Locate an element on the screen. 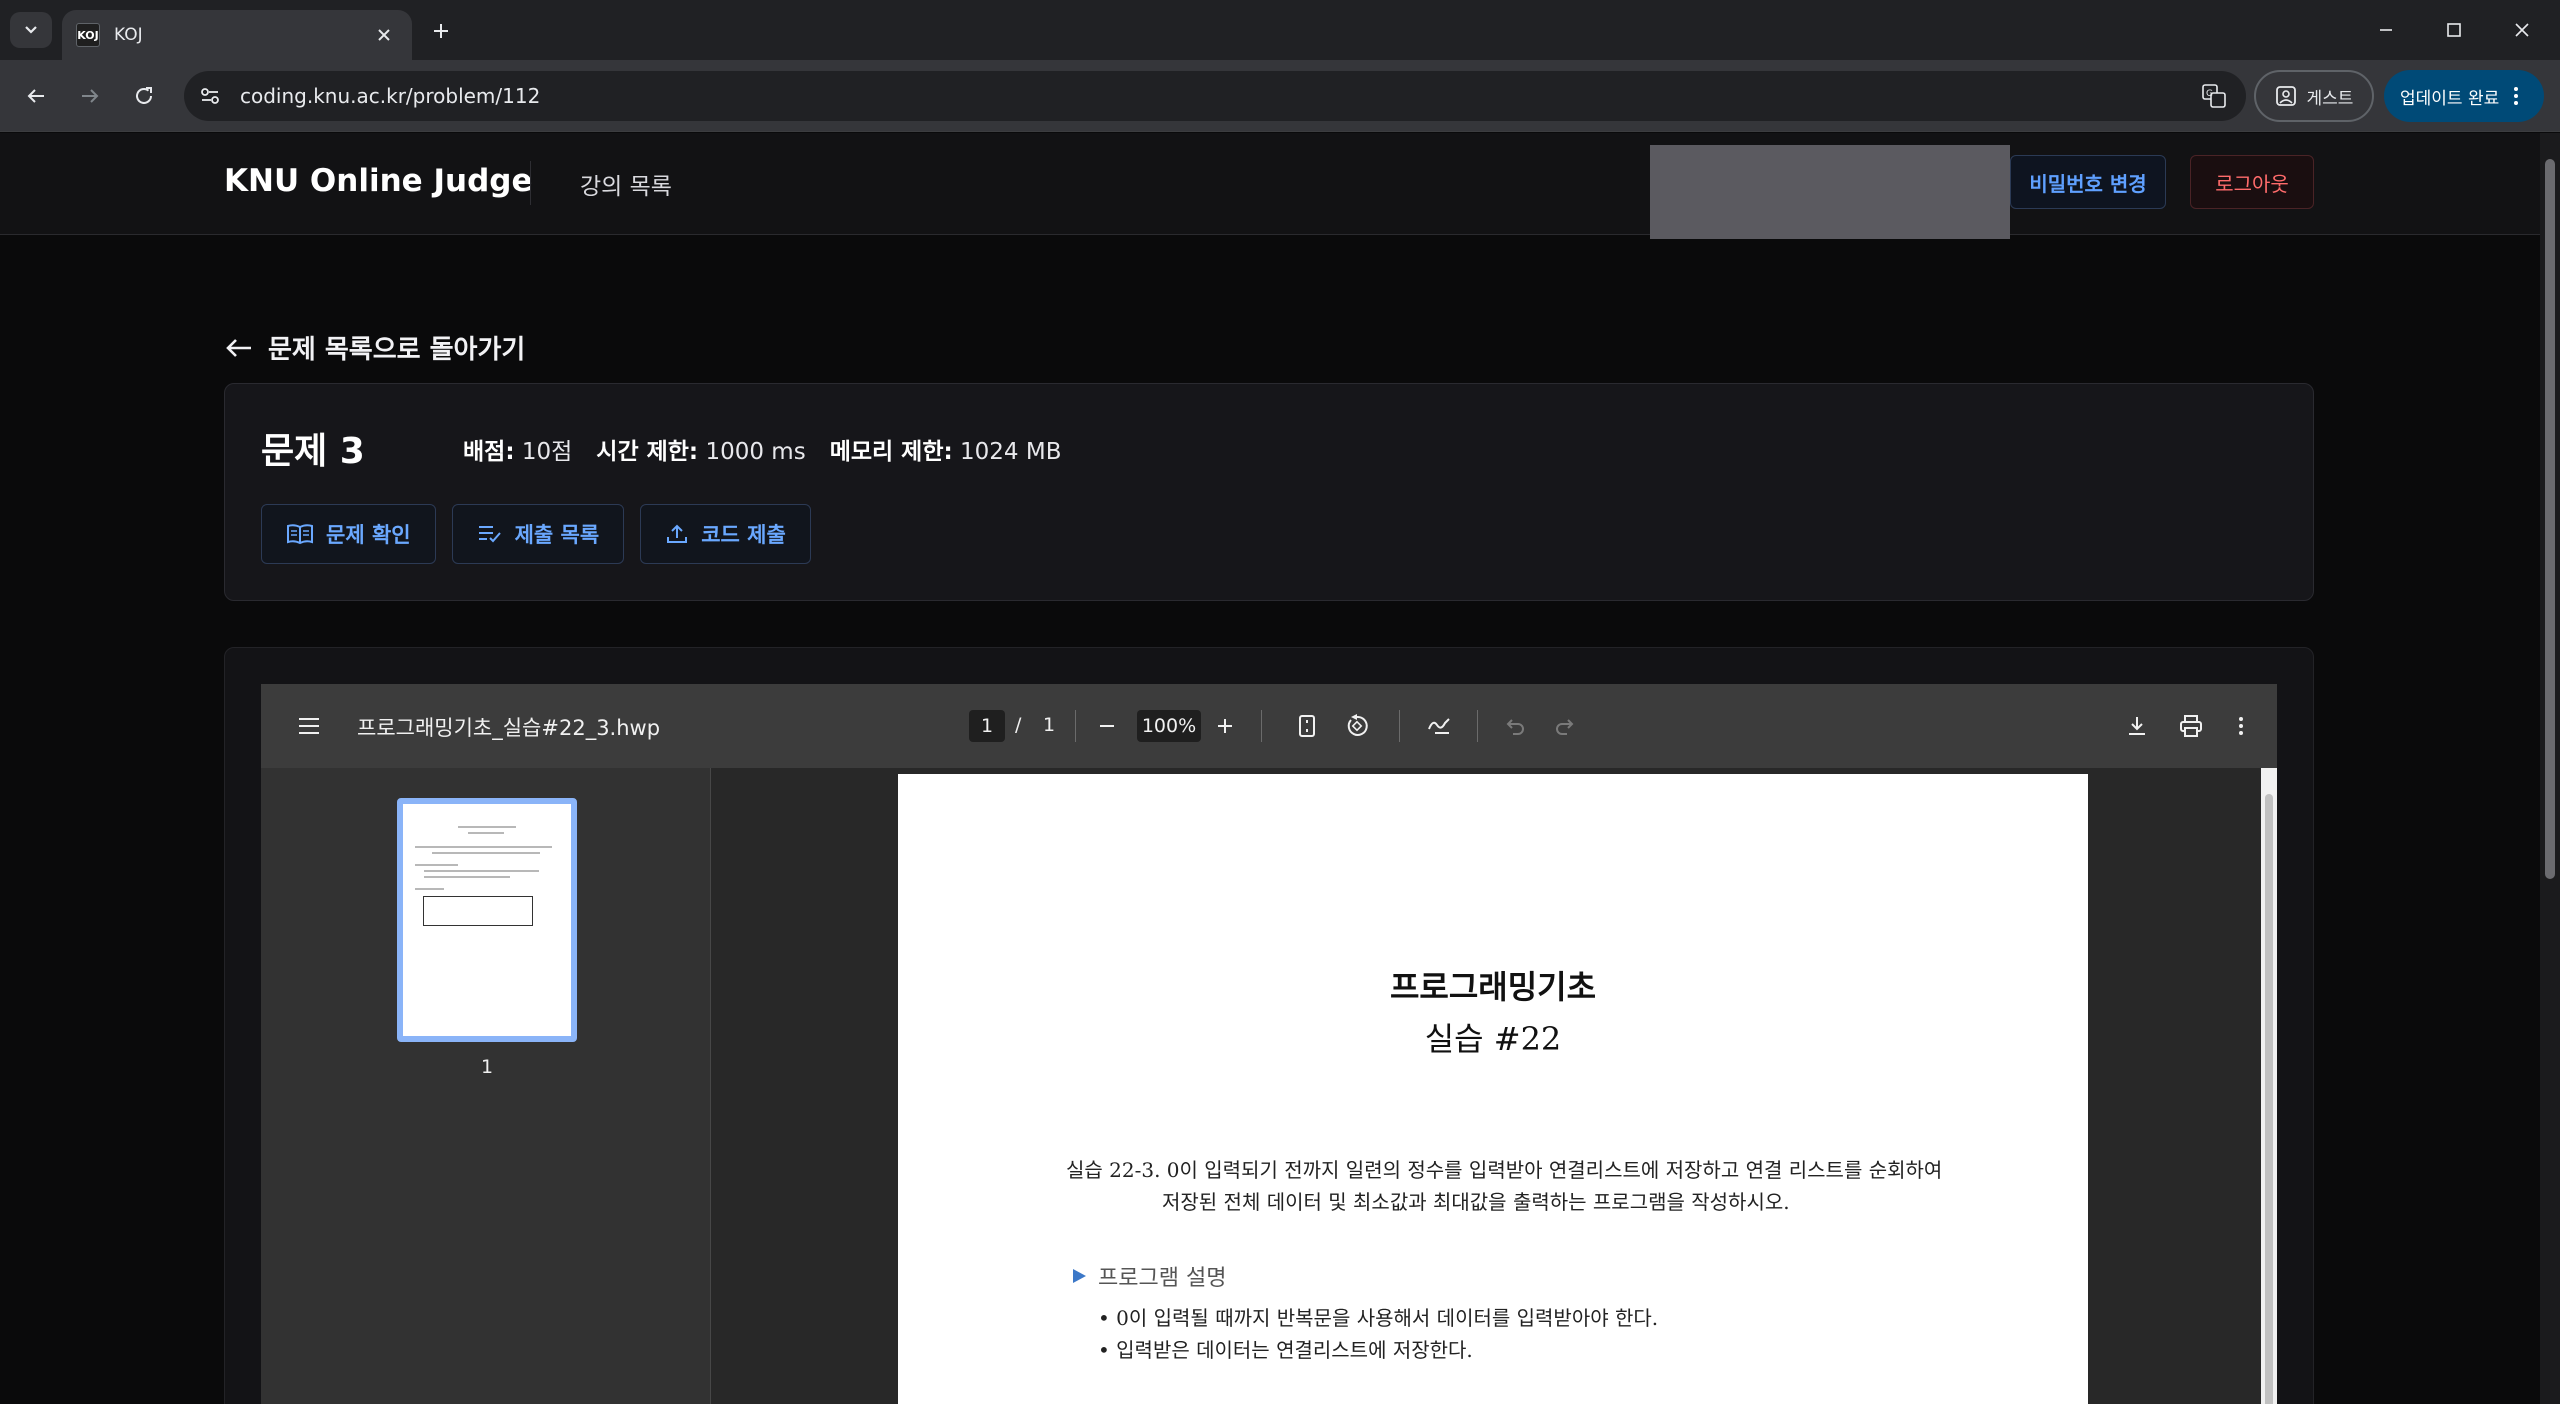 This screenshot has height=1404, width=2560. back-button is located at coordinates (36, 96).